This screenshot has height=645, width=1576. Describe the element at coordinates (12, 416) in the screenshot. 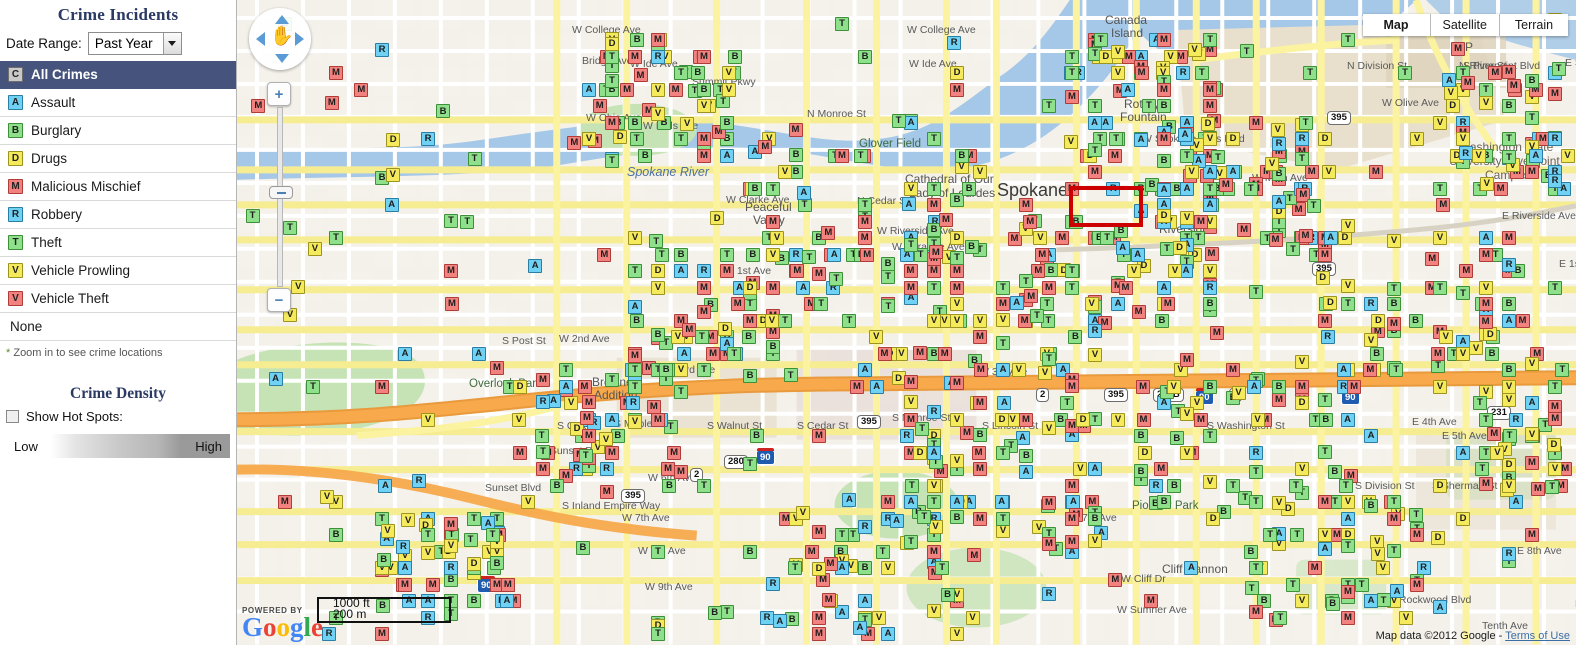

I see `show-hotspots-checkbox` at that location.